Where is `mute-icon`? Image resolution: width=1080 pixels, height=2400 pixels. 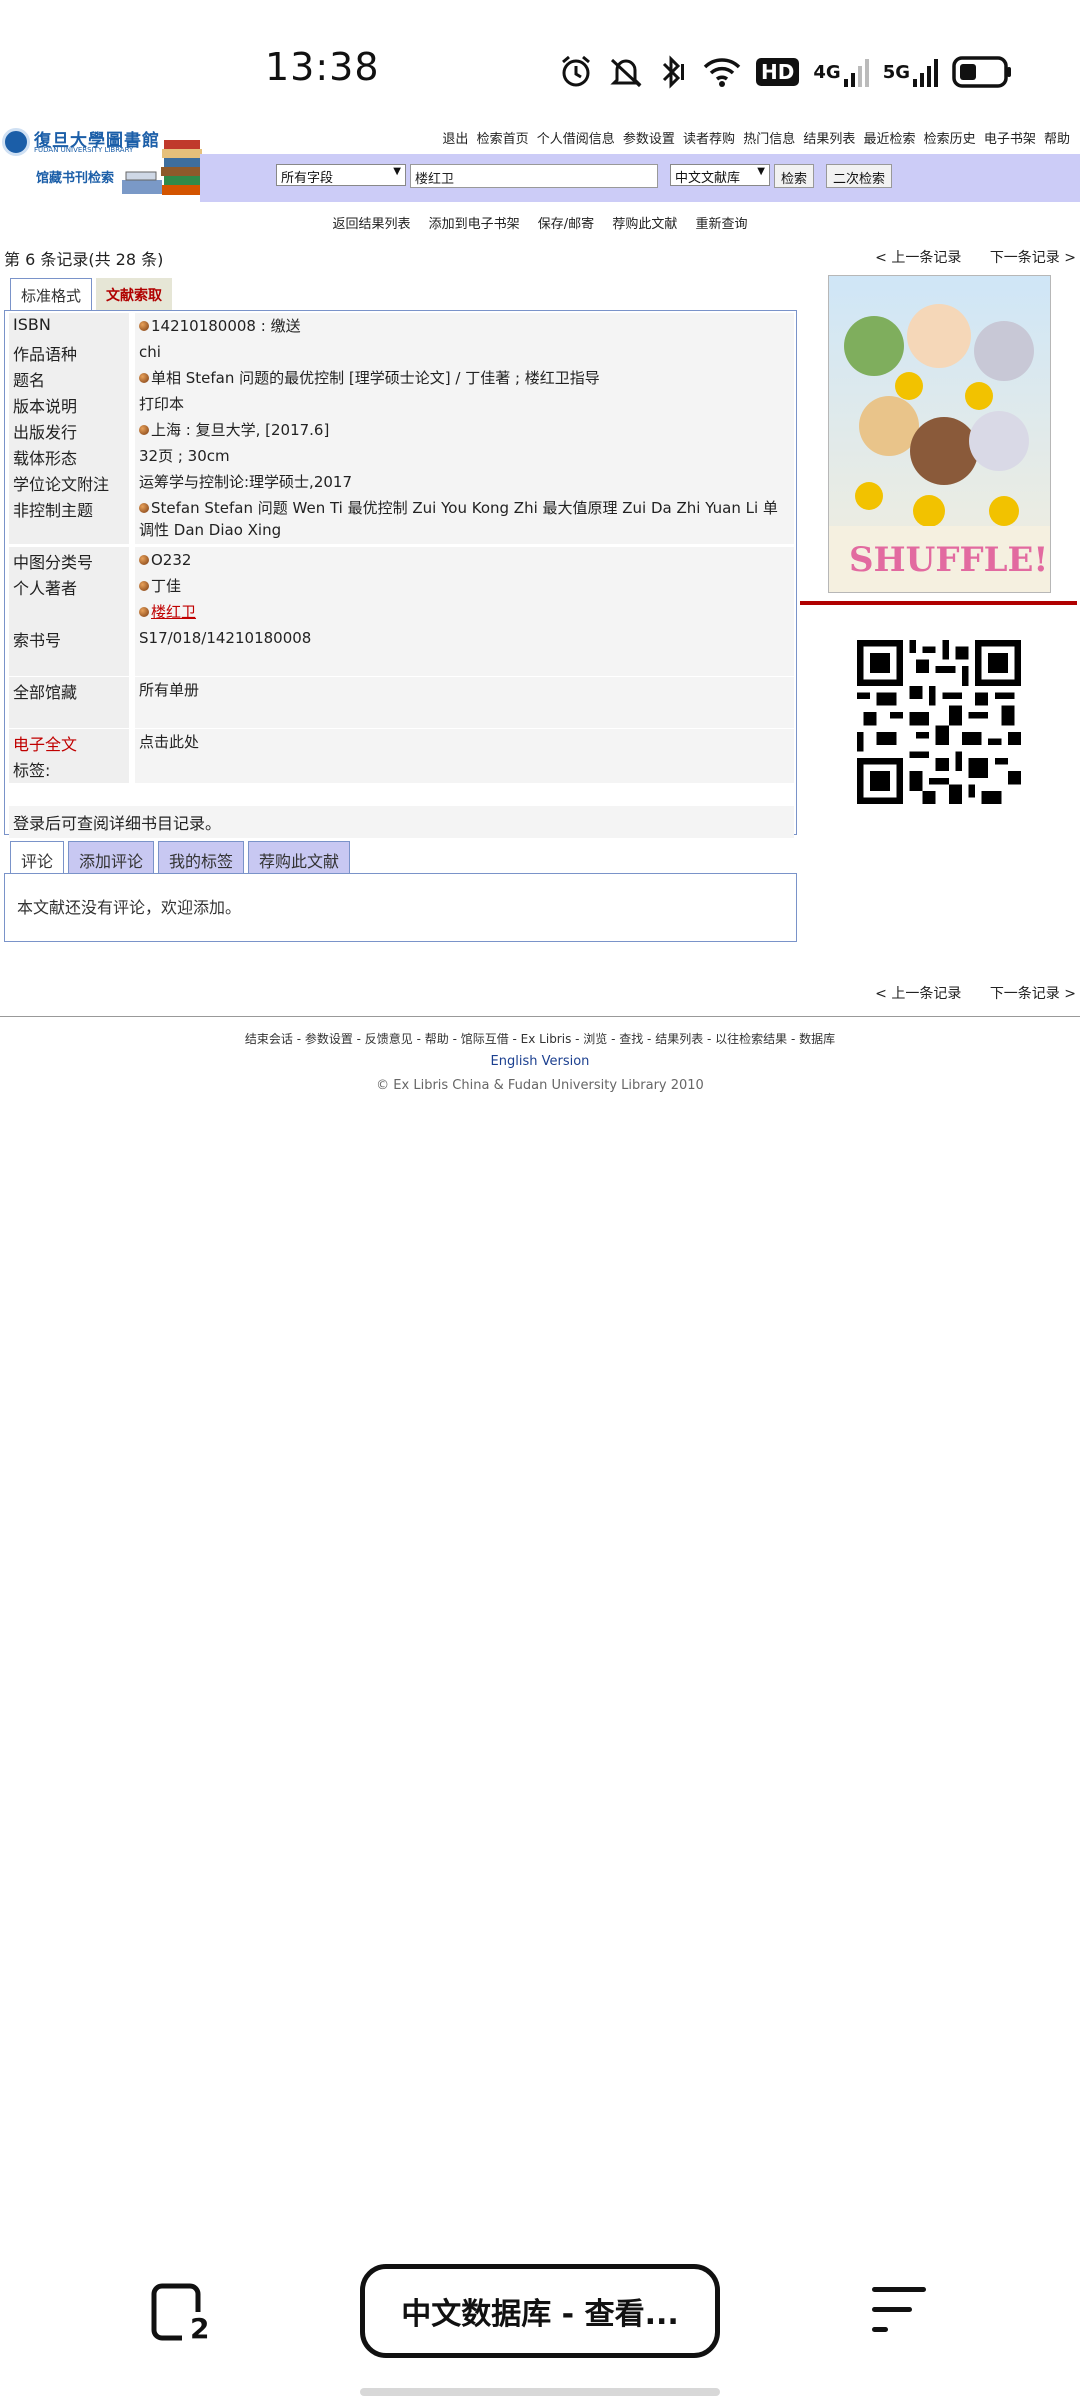
mute-icon is located at coordinates (626, 72).